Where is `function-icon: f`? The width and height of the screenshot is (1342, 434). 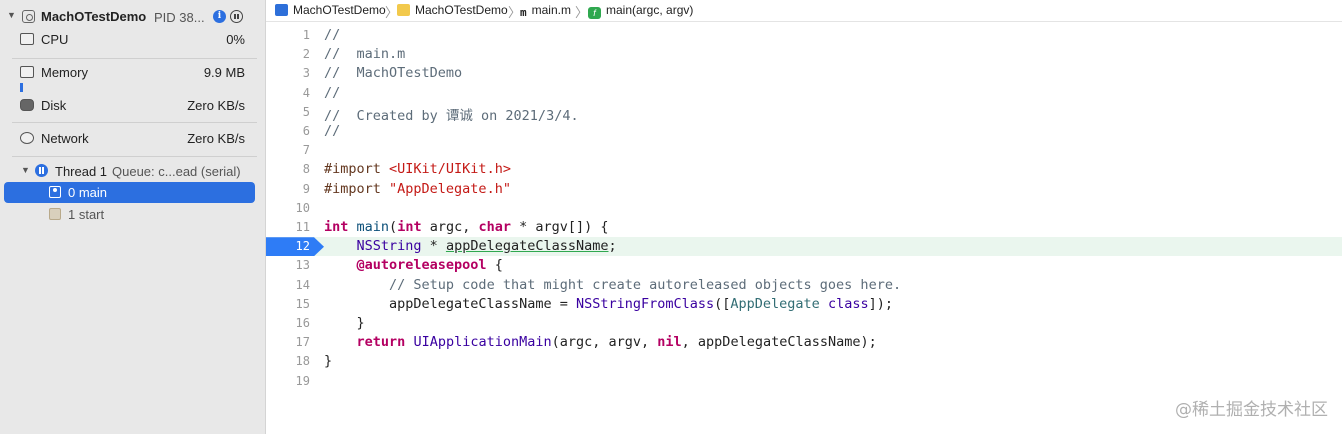 function-icon: f is located at coordinates (594, 13).